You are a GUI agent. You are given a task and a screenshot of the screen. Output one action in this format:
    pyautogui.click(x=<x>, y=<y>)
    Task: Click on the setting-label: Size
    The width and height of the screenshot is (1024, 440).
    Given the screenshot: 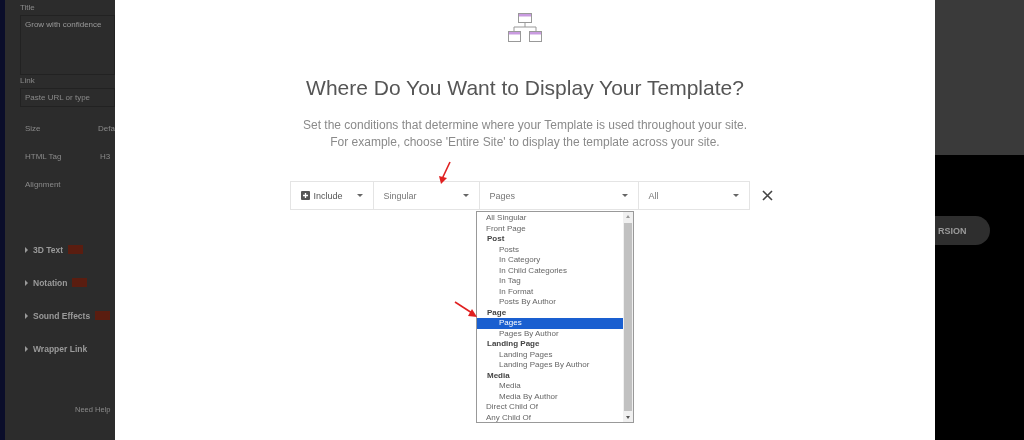 What is the action you would take?
    pyautogui.click(x=33, y=128)
    